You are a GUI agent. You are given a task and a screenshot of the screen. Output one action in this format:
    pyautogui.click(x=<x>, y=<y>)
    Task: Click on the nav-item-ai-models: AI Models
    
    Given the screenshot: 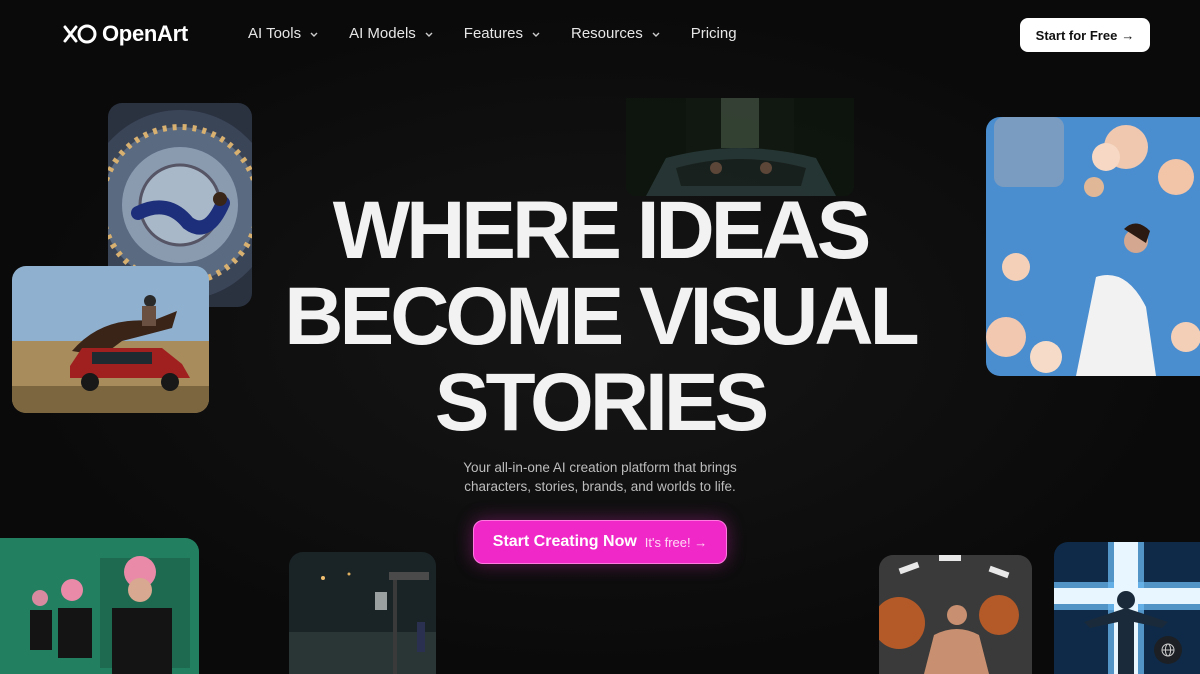 What is the action you would take?
    pyautogui.click(x=391, y=33)
    